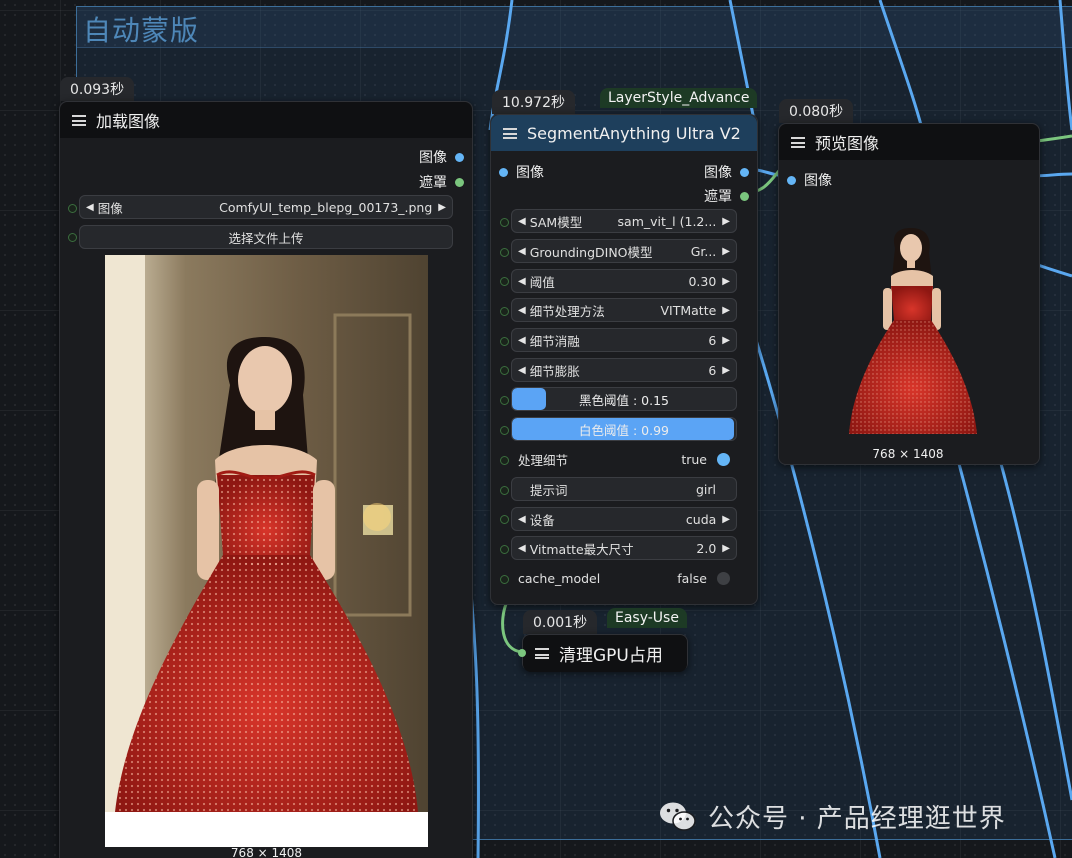 The height and width of the screenshot is (858, 1072). Describe the element at coordinates (574, 27) in the screenshot. I see `group-title-bar` at that location.